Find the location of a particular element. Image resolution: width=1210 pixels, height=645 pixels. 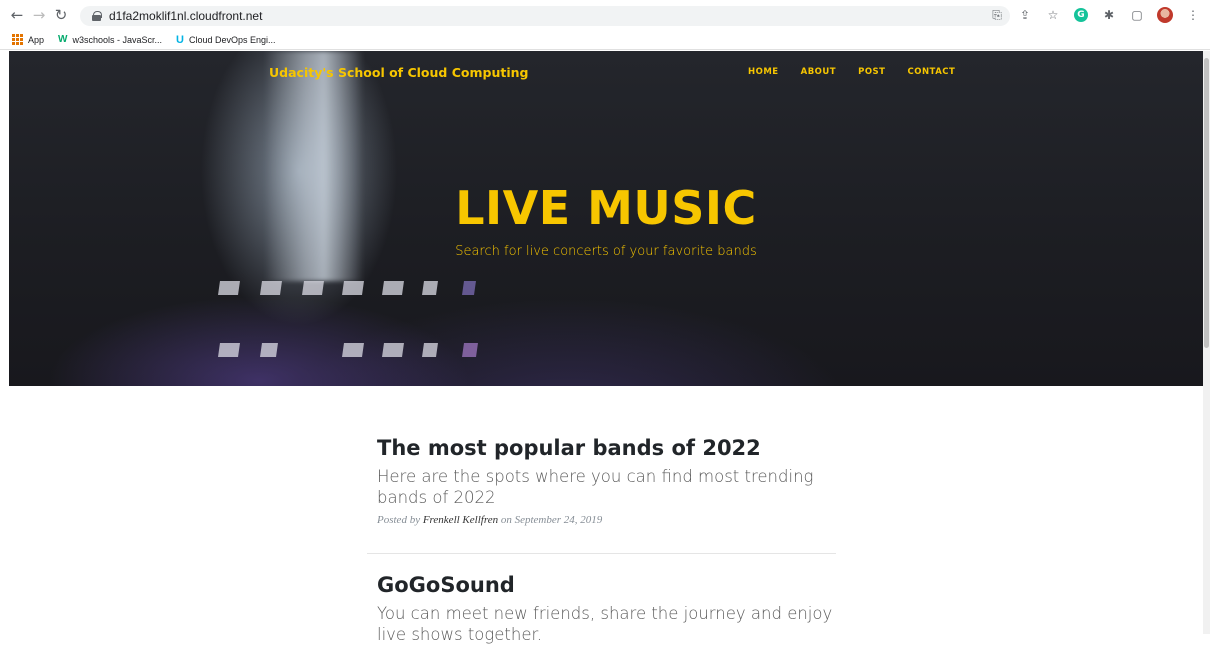

menu-icon: ⋮ is located at coordinates (1193, 15).